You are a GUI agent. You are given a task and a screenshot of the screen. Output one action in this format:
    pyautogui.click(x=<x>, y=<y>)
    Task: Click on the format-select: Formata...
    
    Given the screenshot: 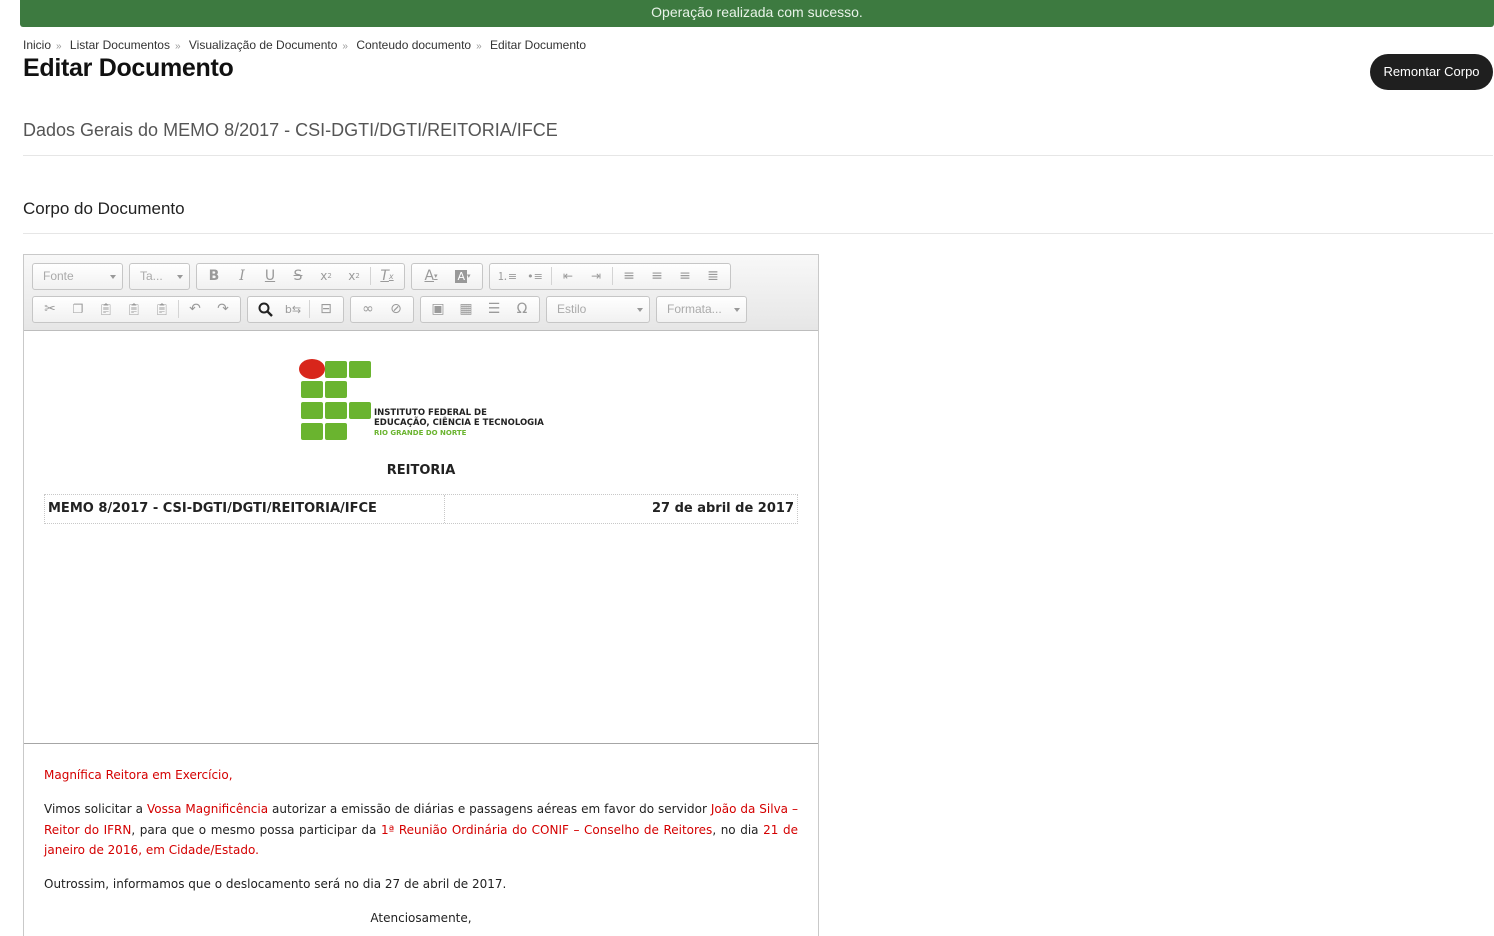 What is the action you would take?
    pyautogui.click(x=701, y=309)
    